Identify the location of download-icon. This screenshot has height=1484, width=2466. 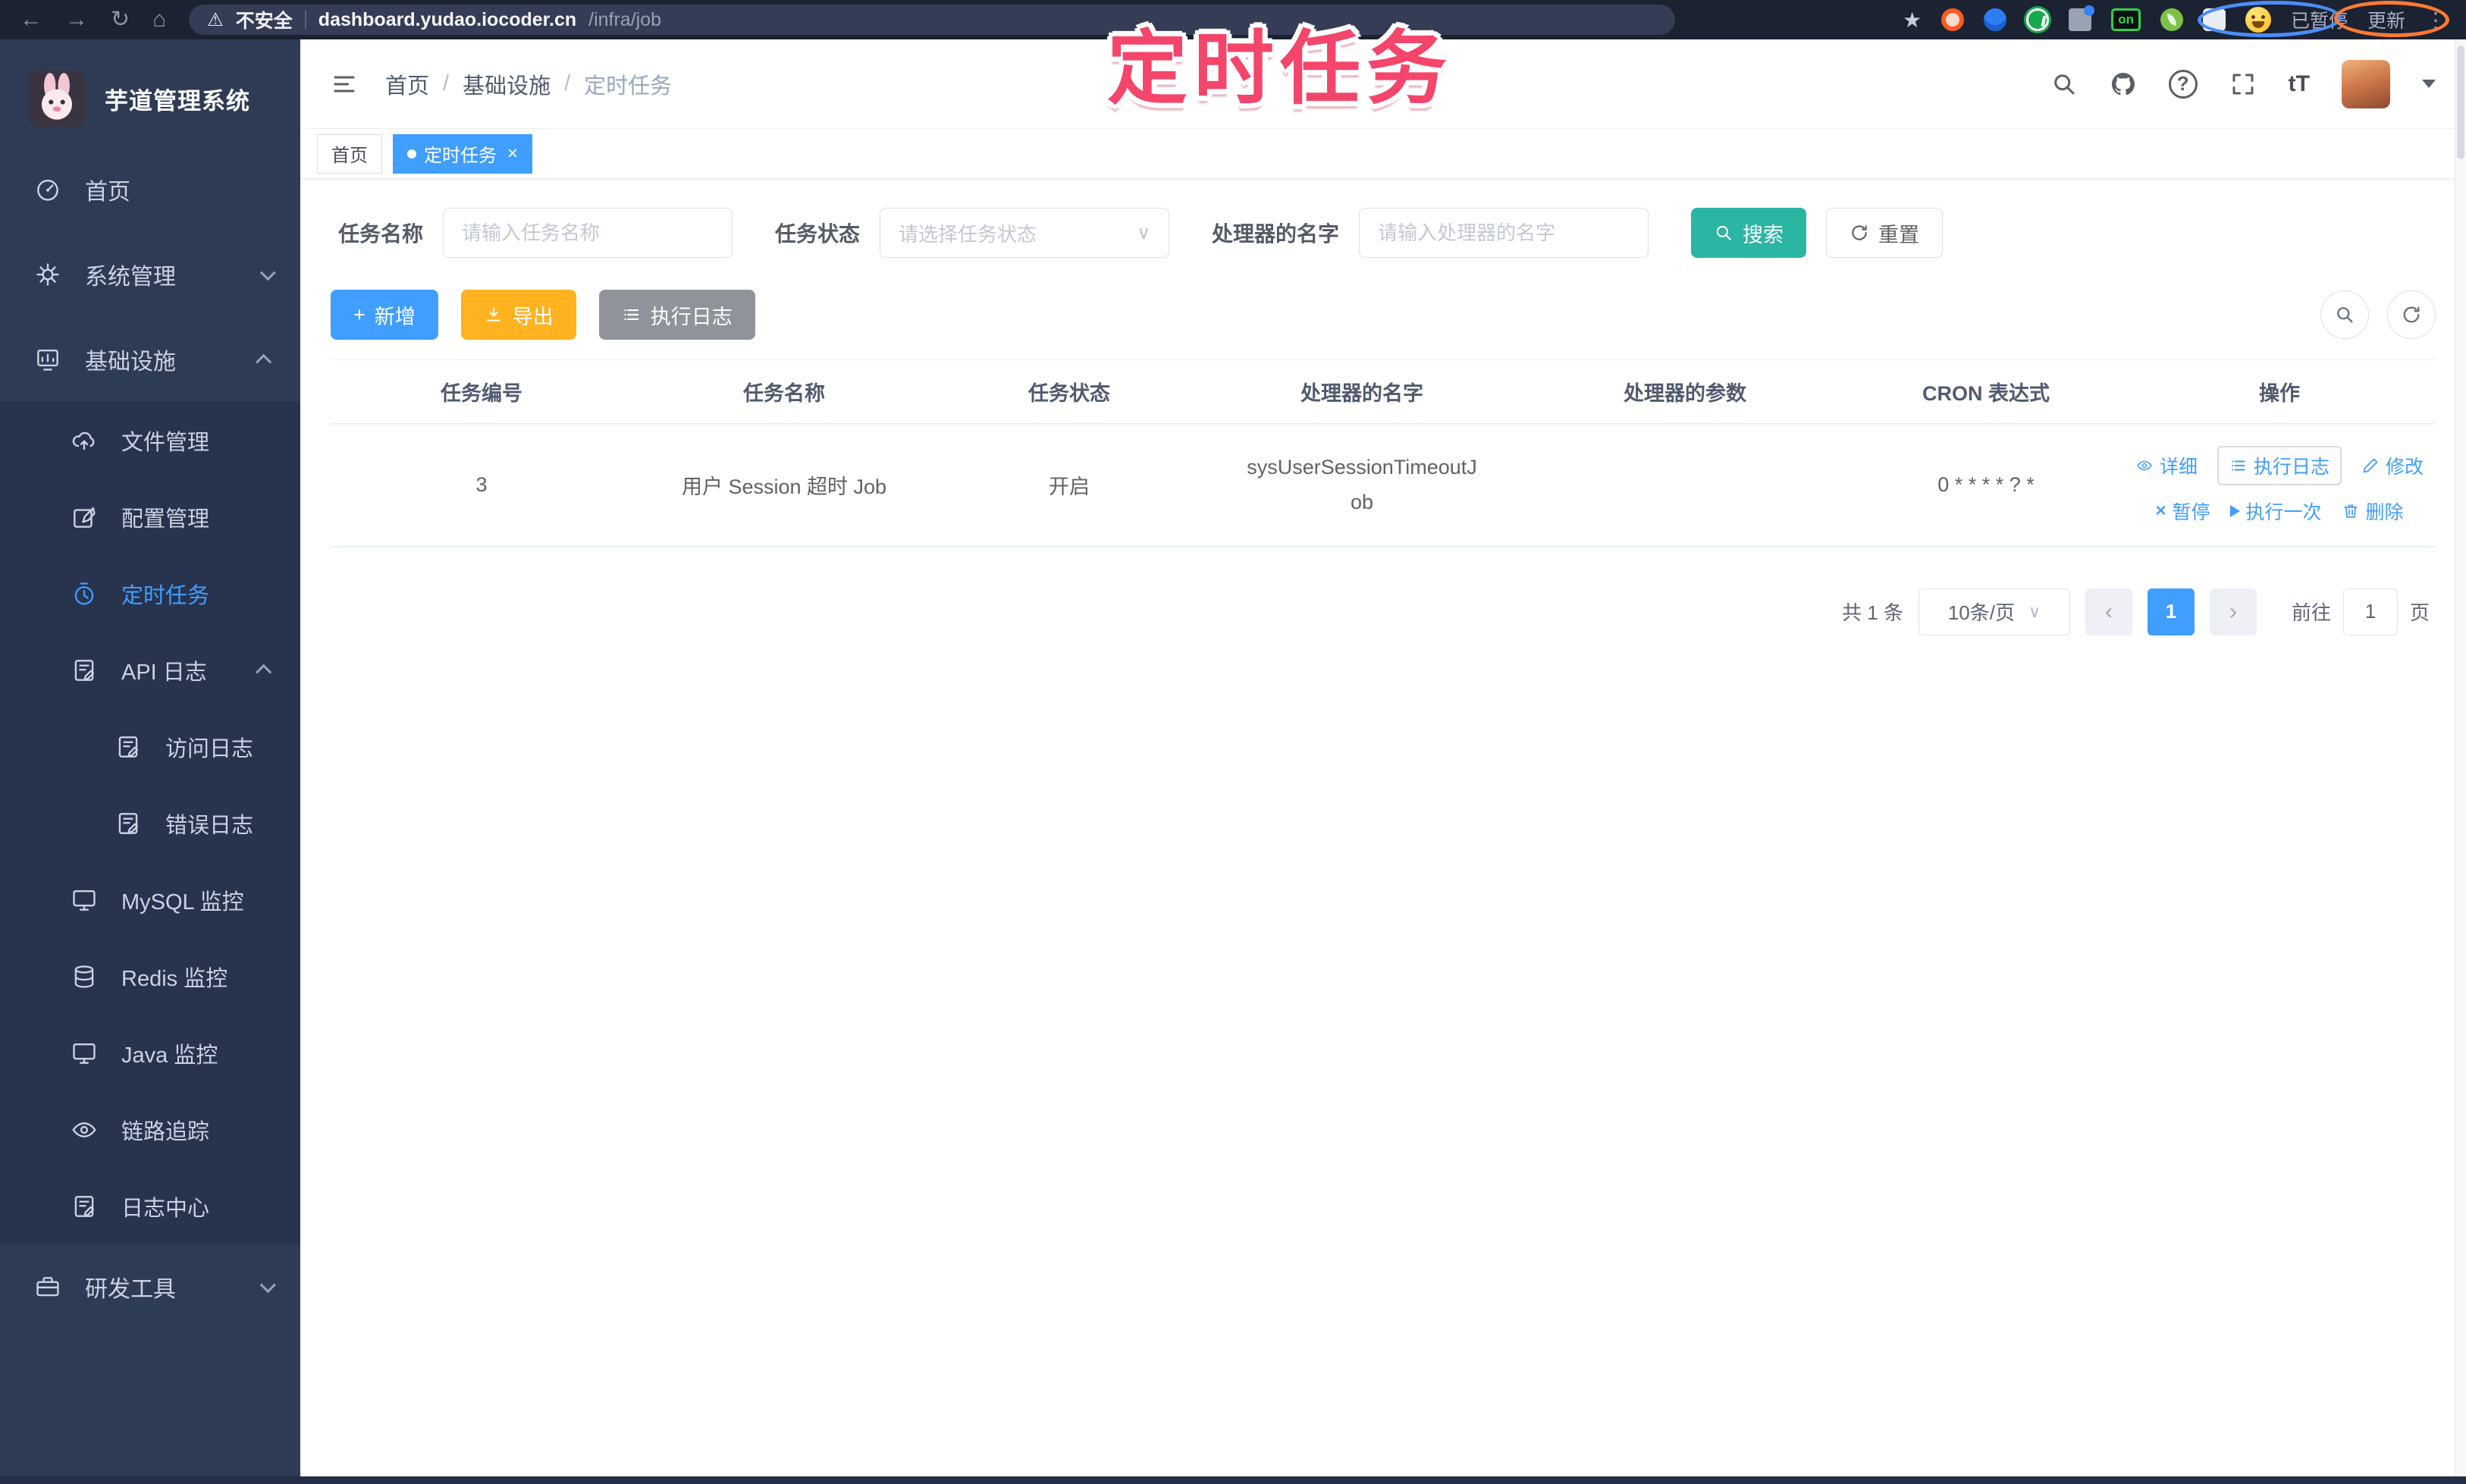
(493, 315).